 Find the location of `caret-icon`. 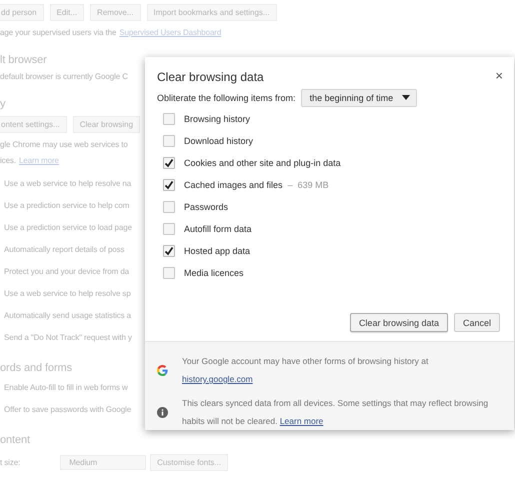

caret-icon is located at coordinates (406, 97).